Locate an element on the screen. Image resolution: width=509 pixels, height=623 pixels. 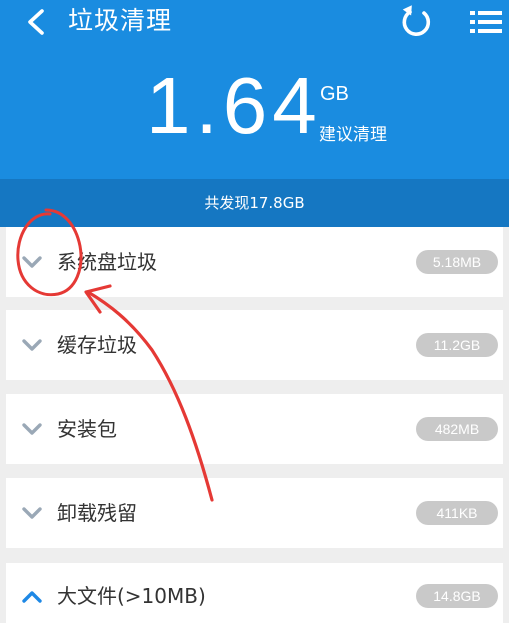
refresh-icon is located at coordinates (416, 21).